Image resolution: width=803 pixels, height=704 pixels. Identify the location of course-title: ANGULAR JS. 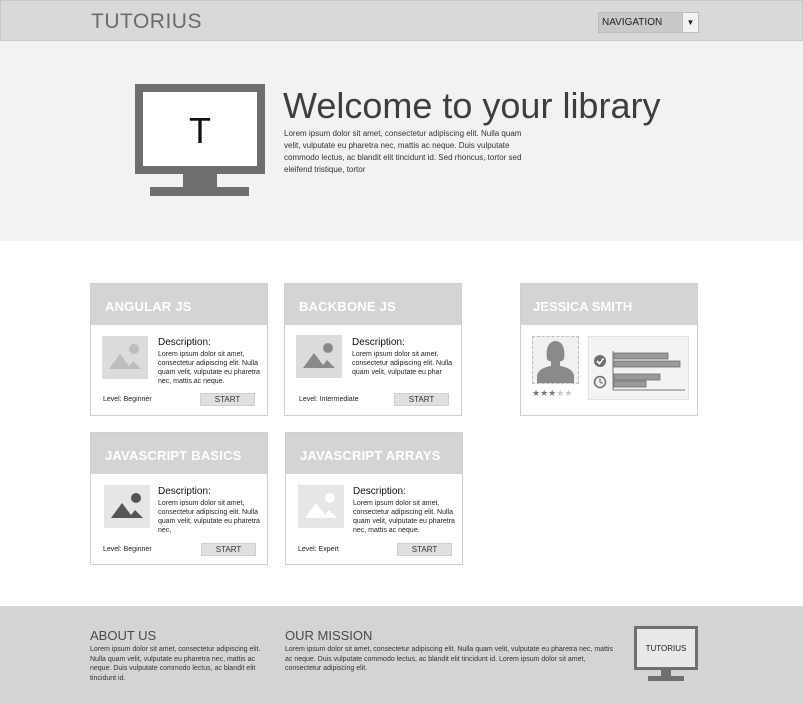
(179, 304).